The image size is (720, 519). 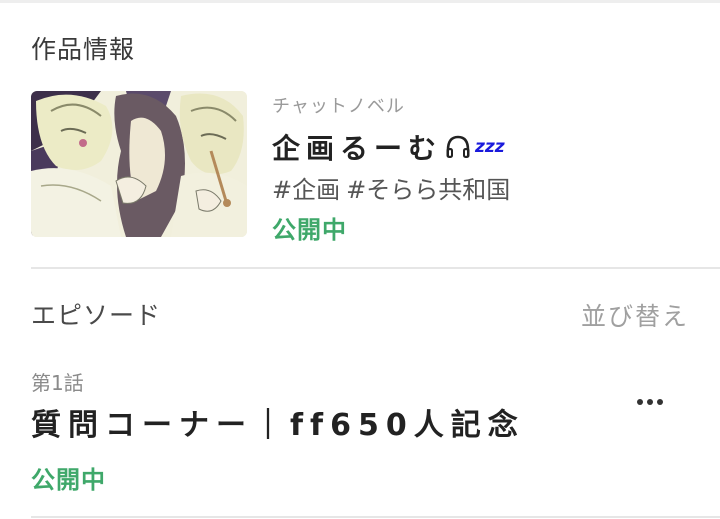 What do you see at coordinates (309, 230) in the screenshot?
I see `work-status-badge: 公開中` at bounding box center [309, 230].